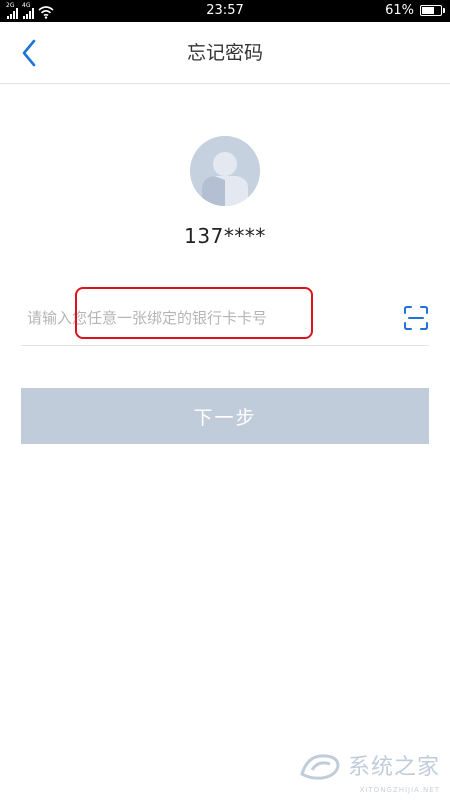  I want to click on card-number-input, so click(197, 318).